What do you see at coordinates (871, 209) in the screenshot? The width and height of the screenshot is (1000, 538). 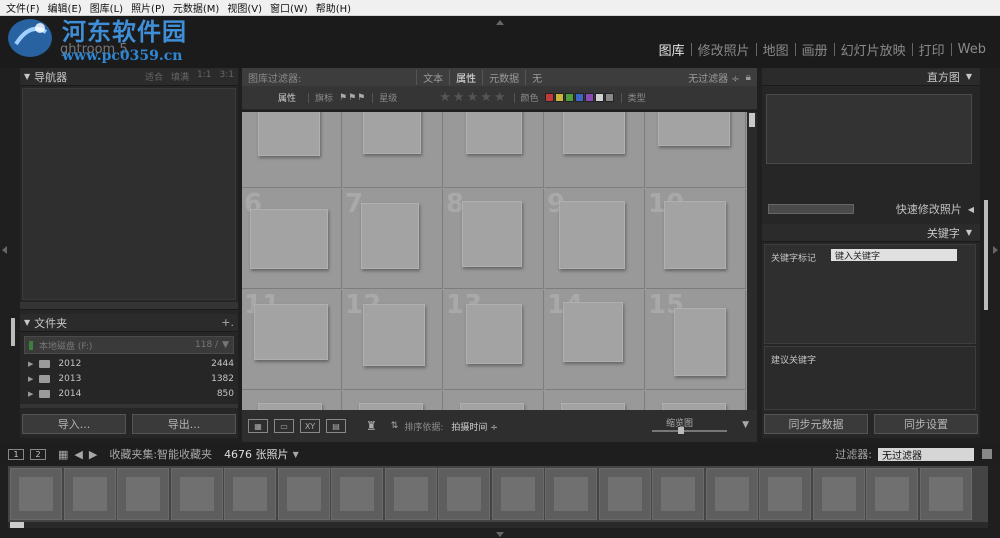 I see `quick-develop-header: 快速修改照片 ◀` at bounding box center [871, 209].